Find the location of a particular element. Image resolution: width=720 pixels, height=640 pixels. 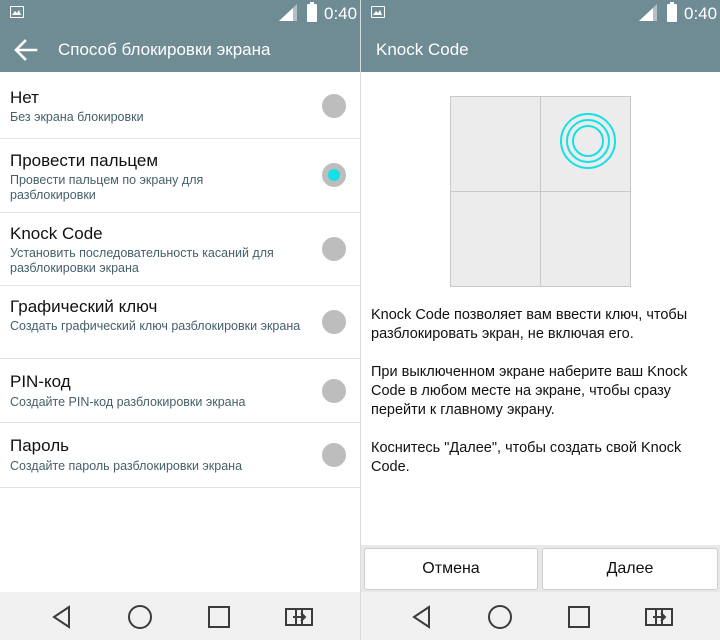

knock-code-grid is located at coordinates (540, 191).